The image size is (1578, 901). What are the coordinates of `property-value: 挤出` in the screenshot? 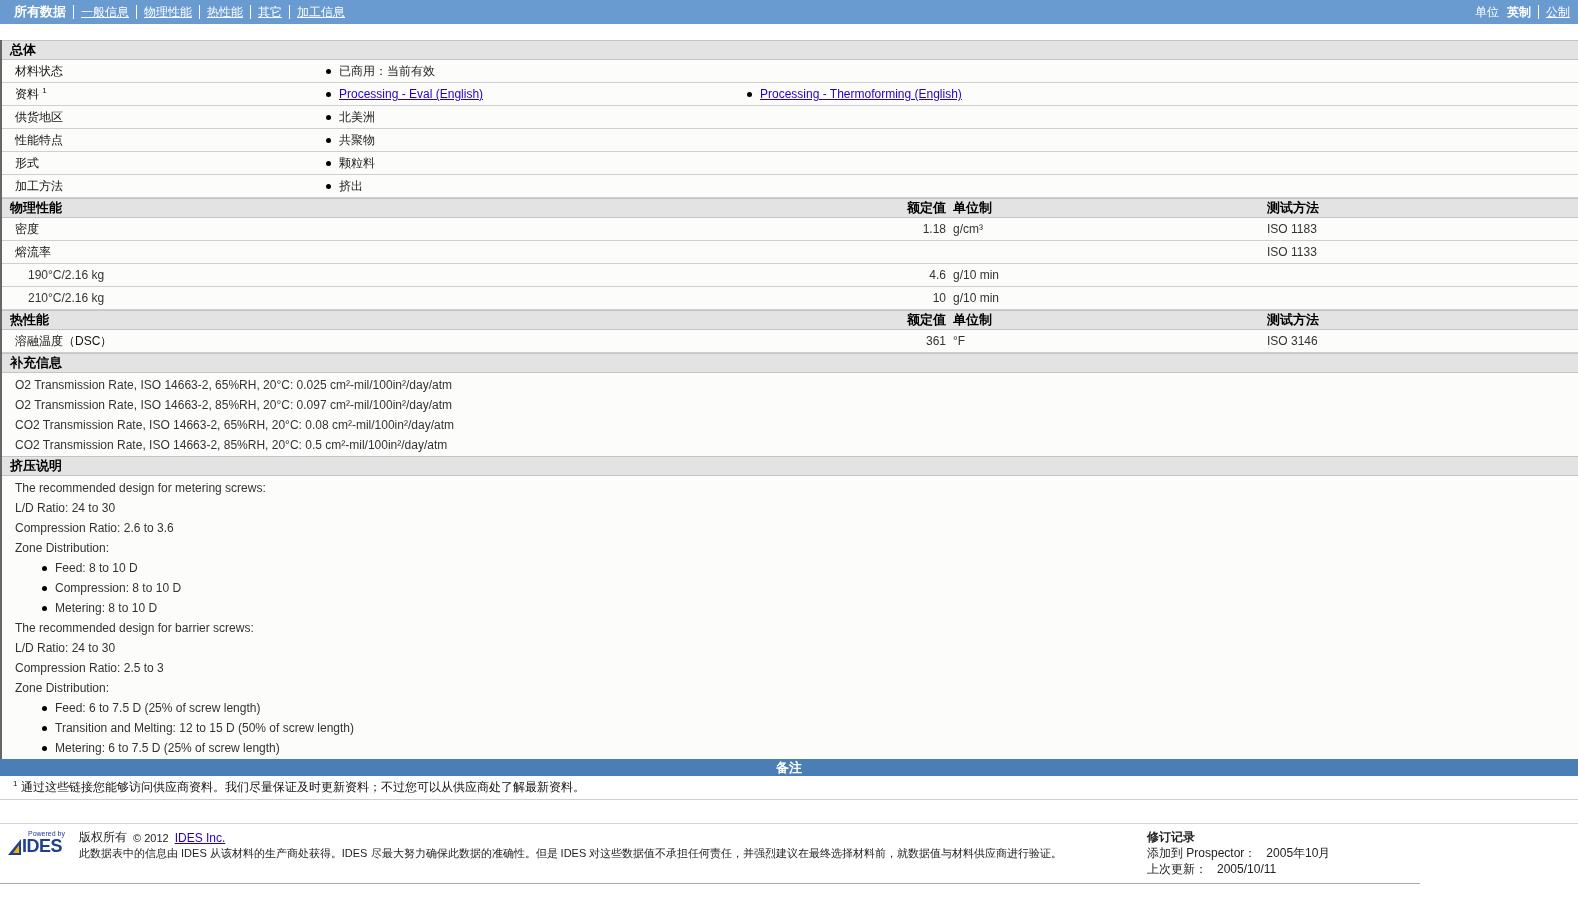 It's located at (351, 186).